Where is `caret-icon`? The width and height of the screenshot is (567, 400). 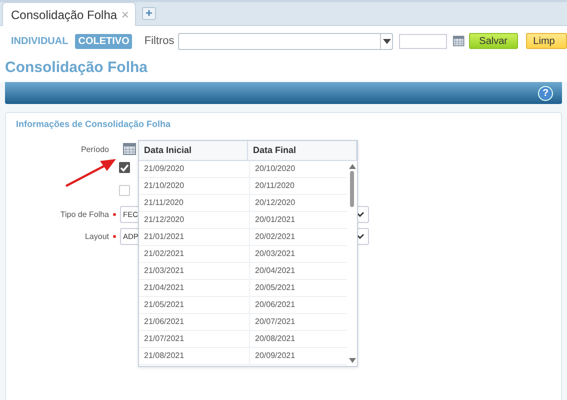 caret-icon is located at coordinates (386, 41).